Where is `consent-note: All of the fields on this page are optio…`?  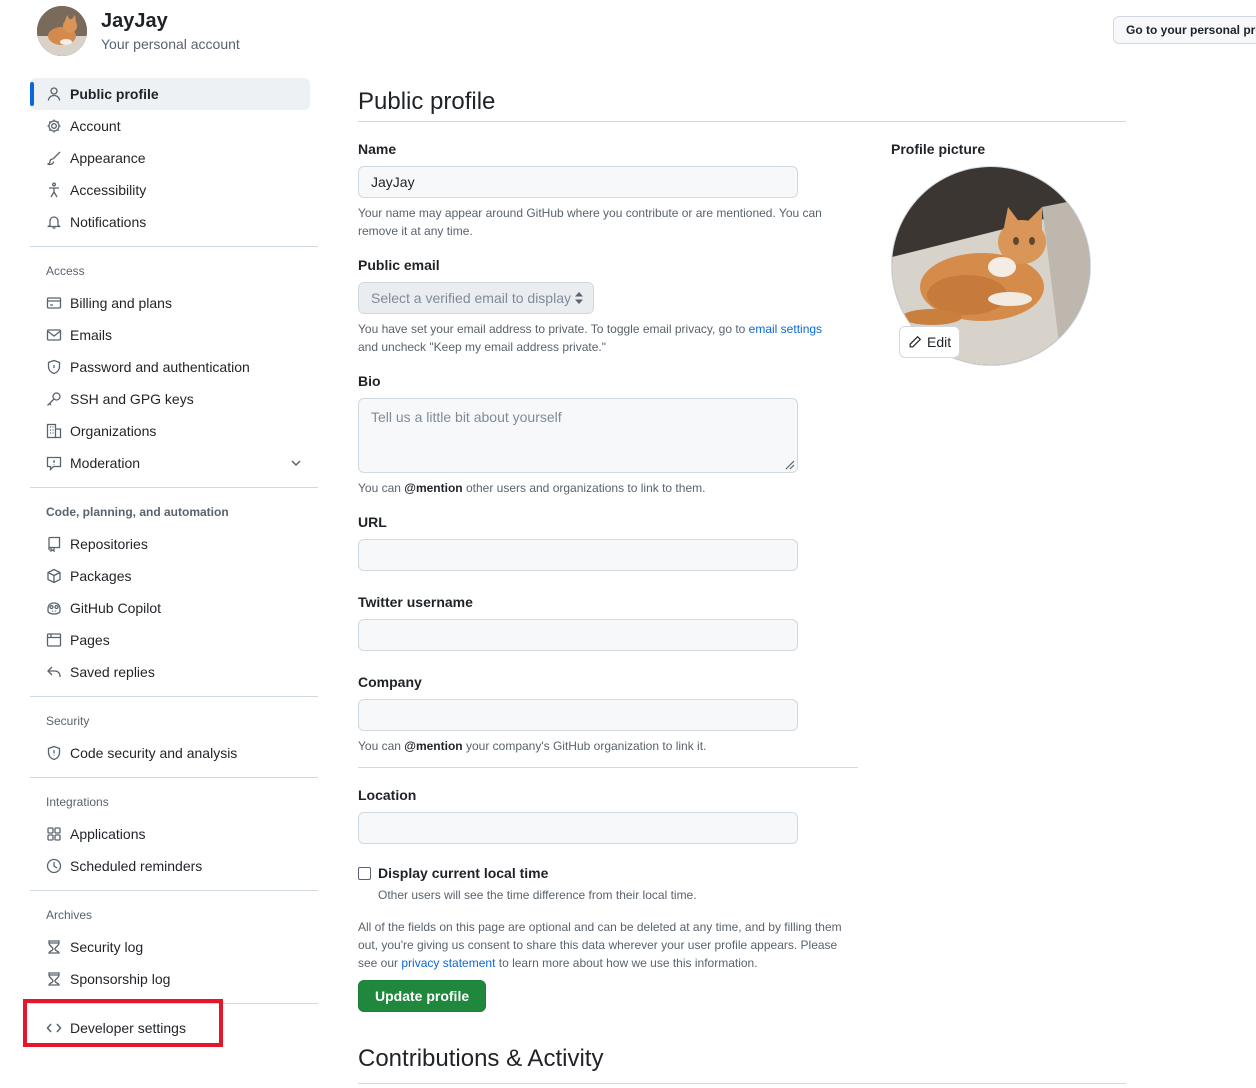
consent-note: All of the fields on this page are optio… is located at coordinates (600, 945).